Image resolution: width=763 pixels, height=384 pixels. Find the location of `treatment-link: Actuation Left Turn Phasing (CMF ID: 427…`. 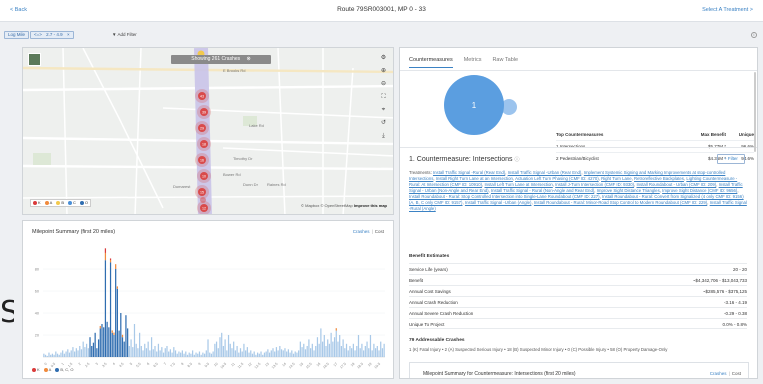

treatment-link: Actuation Left Turn Phasing (CMF ID: 427… is located at coordinates (557, 178).